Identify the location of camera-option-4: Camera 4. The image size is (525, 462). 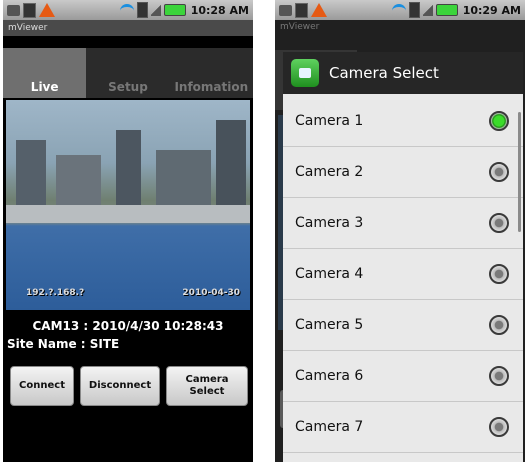
(403, 274).